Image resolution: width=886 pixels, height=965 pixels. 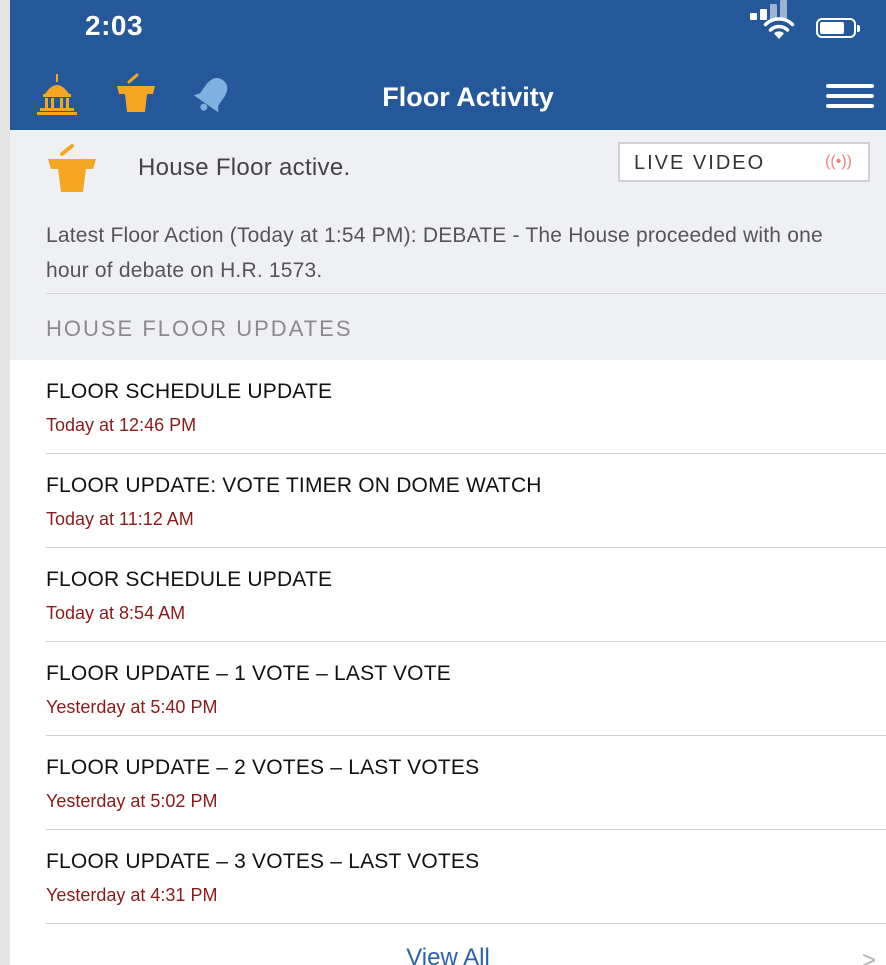 What do you see at coordinates (132, 895) in the screenshot?
I see `update-time: Yesterday at 4:31 PM` at bounding box center [132, 895].